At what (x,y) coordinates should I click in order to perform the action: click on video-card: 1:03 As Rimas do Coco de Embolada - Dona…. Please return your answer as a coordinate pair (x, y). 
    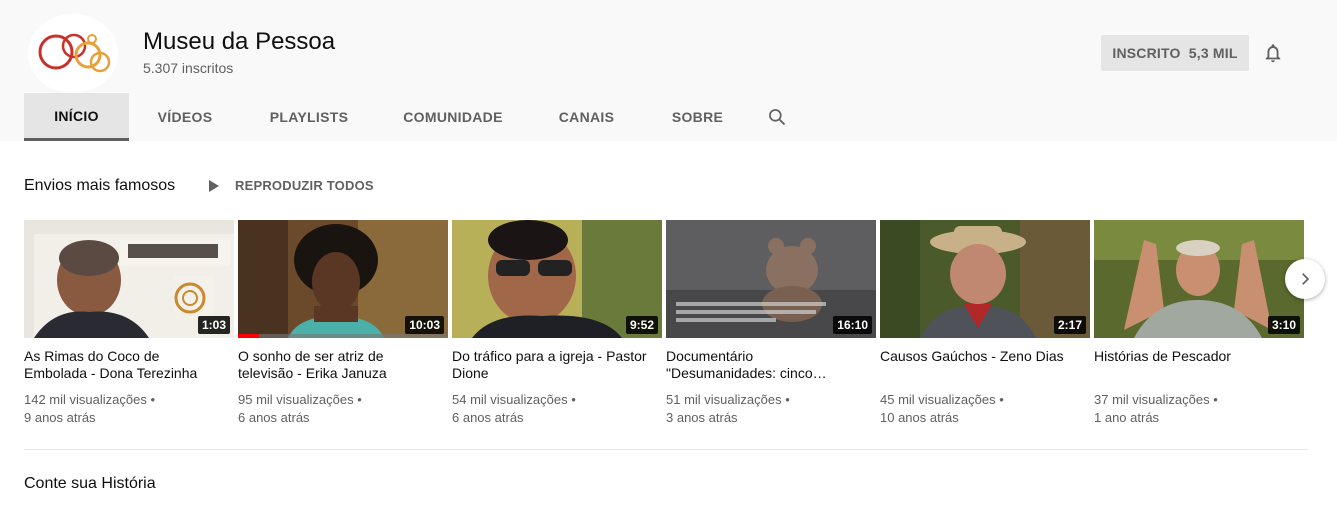
    Looking at the image, I should click on (129, 323).